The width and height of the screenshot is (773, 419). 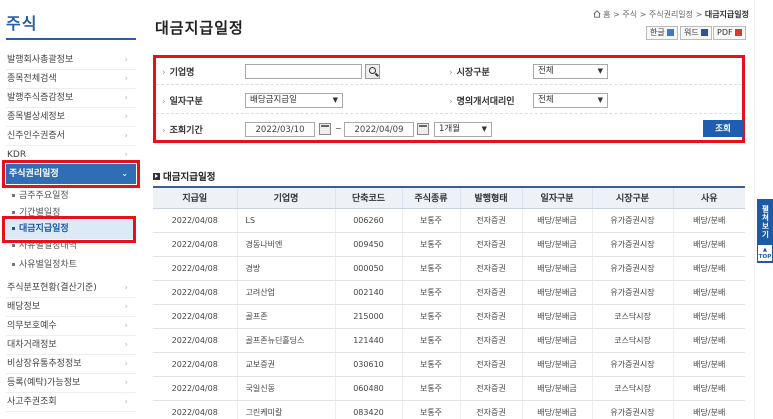 I want to click on breadcrumb-stock: 주식, so click(x=629, y=14).